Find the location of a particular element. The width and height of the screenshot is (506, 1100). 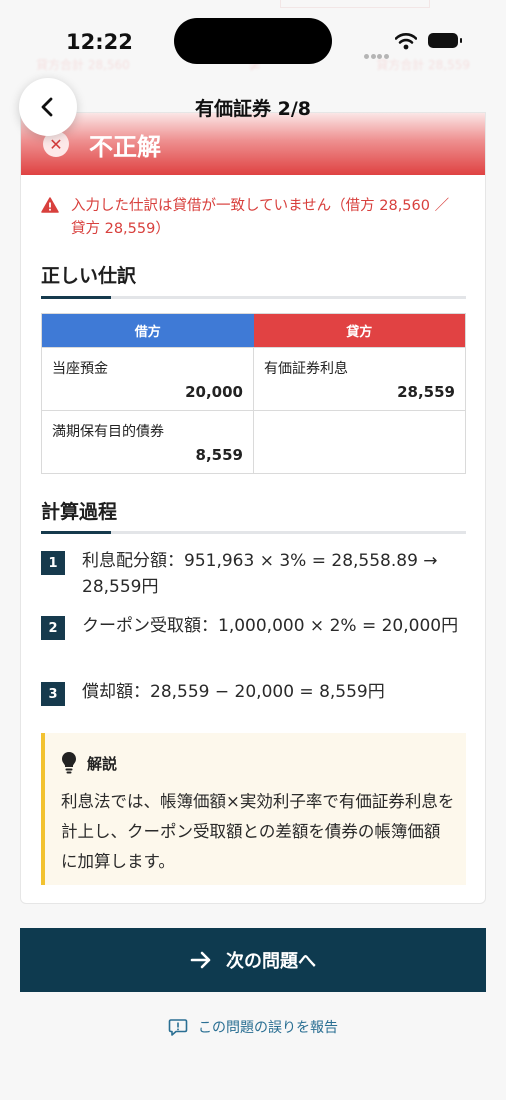

background-echo-right: 貸方合計 28,559 is located at coordinates (423, 65).